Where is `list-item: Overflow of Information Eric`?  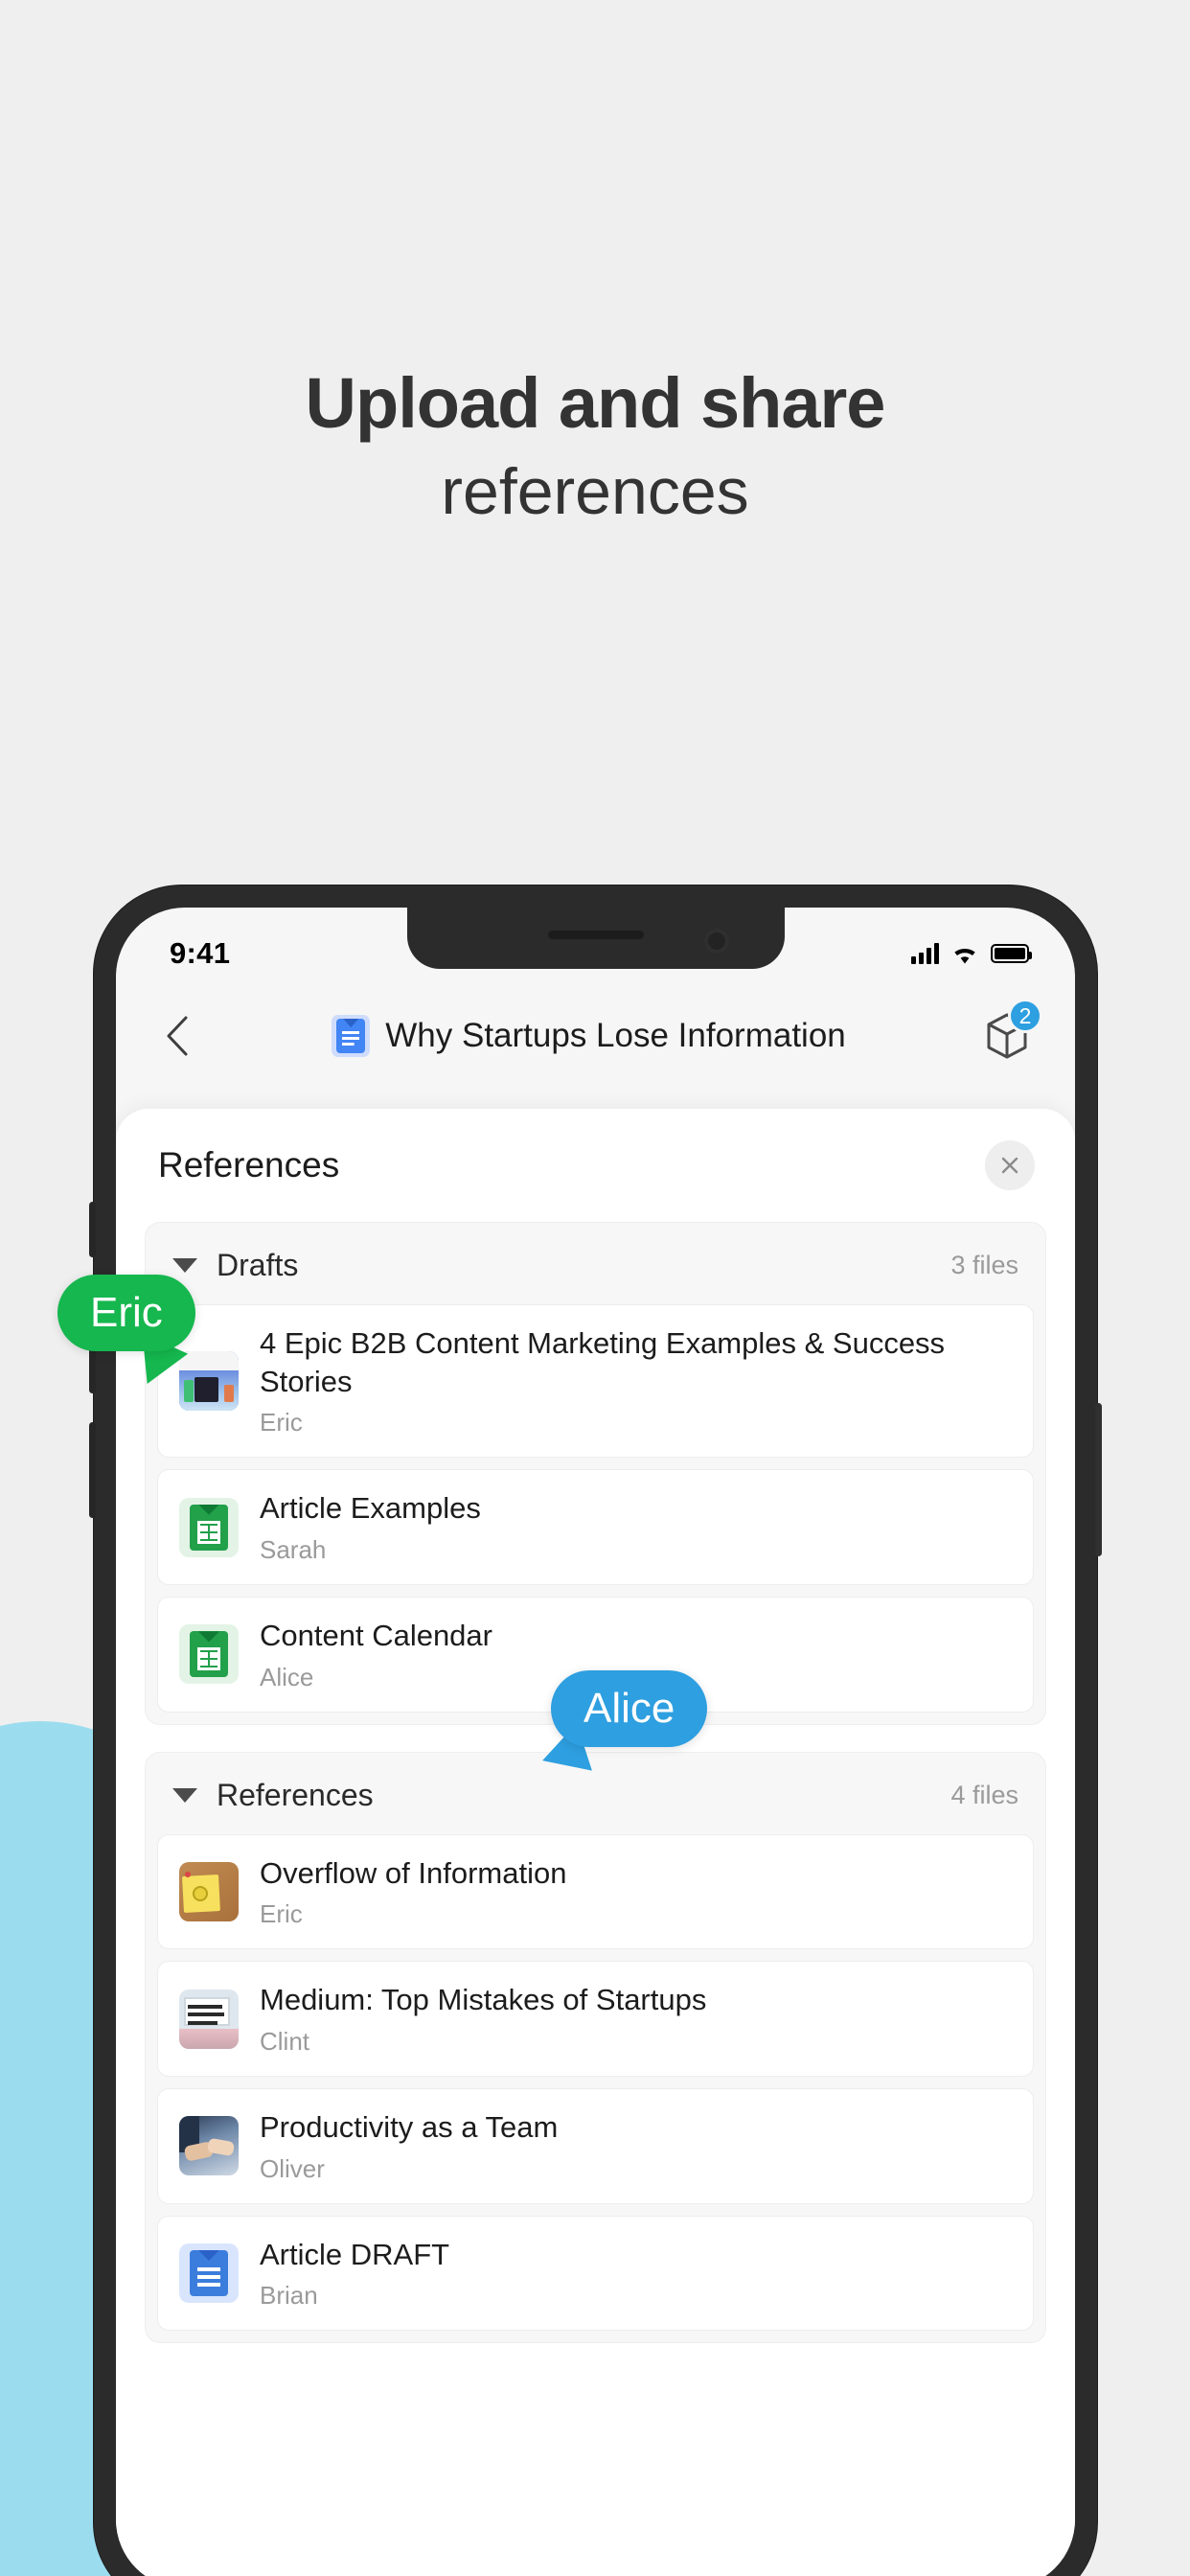
list-item: Overflow of Information Eric is located at coordinates (595, 1891).